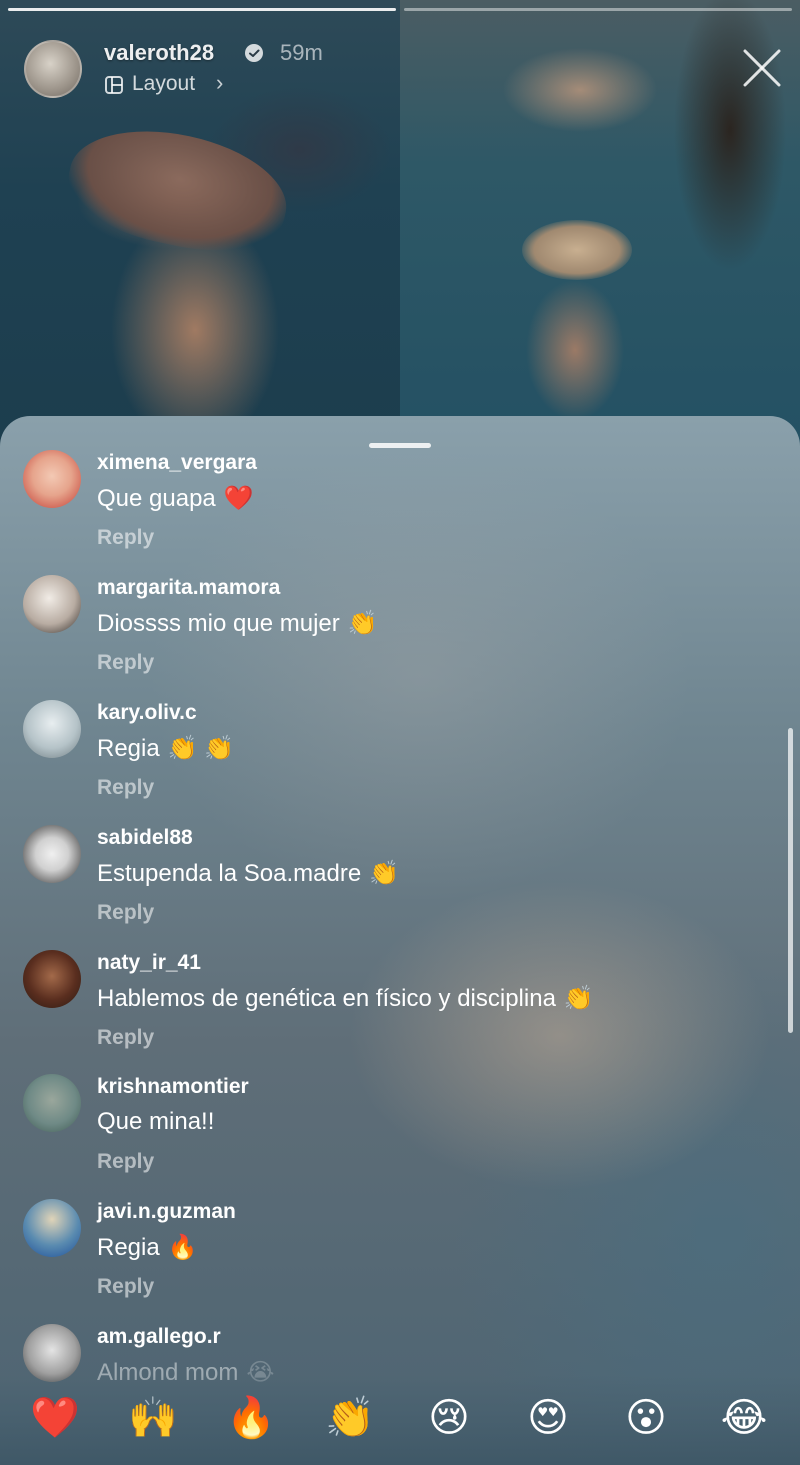 This screenshot has height=1465, width=800. What do you see at coordinates (790, 880) in the screenshot?
I see `scrollbar` at bounding box center [790, 880].